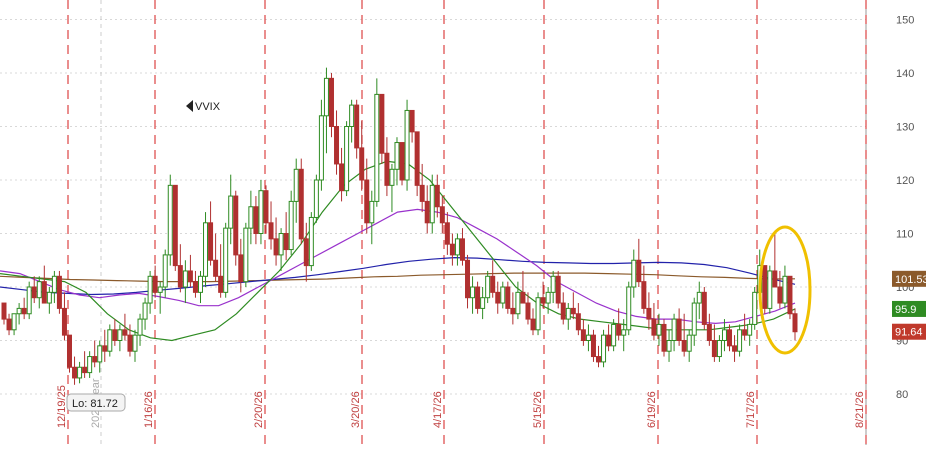  What do you see at coordinates (902, 395) in the screenshot?
I see `y-tick-label: 80` at bounding box center [902, 395].